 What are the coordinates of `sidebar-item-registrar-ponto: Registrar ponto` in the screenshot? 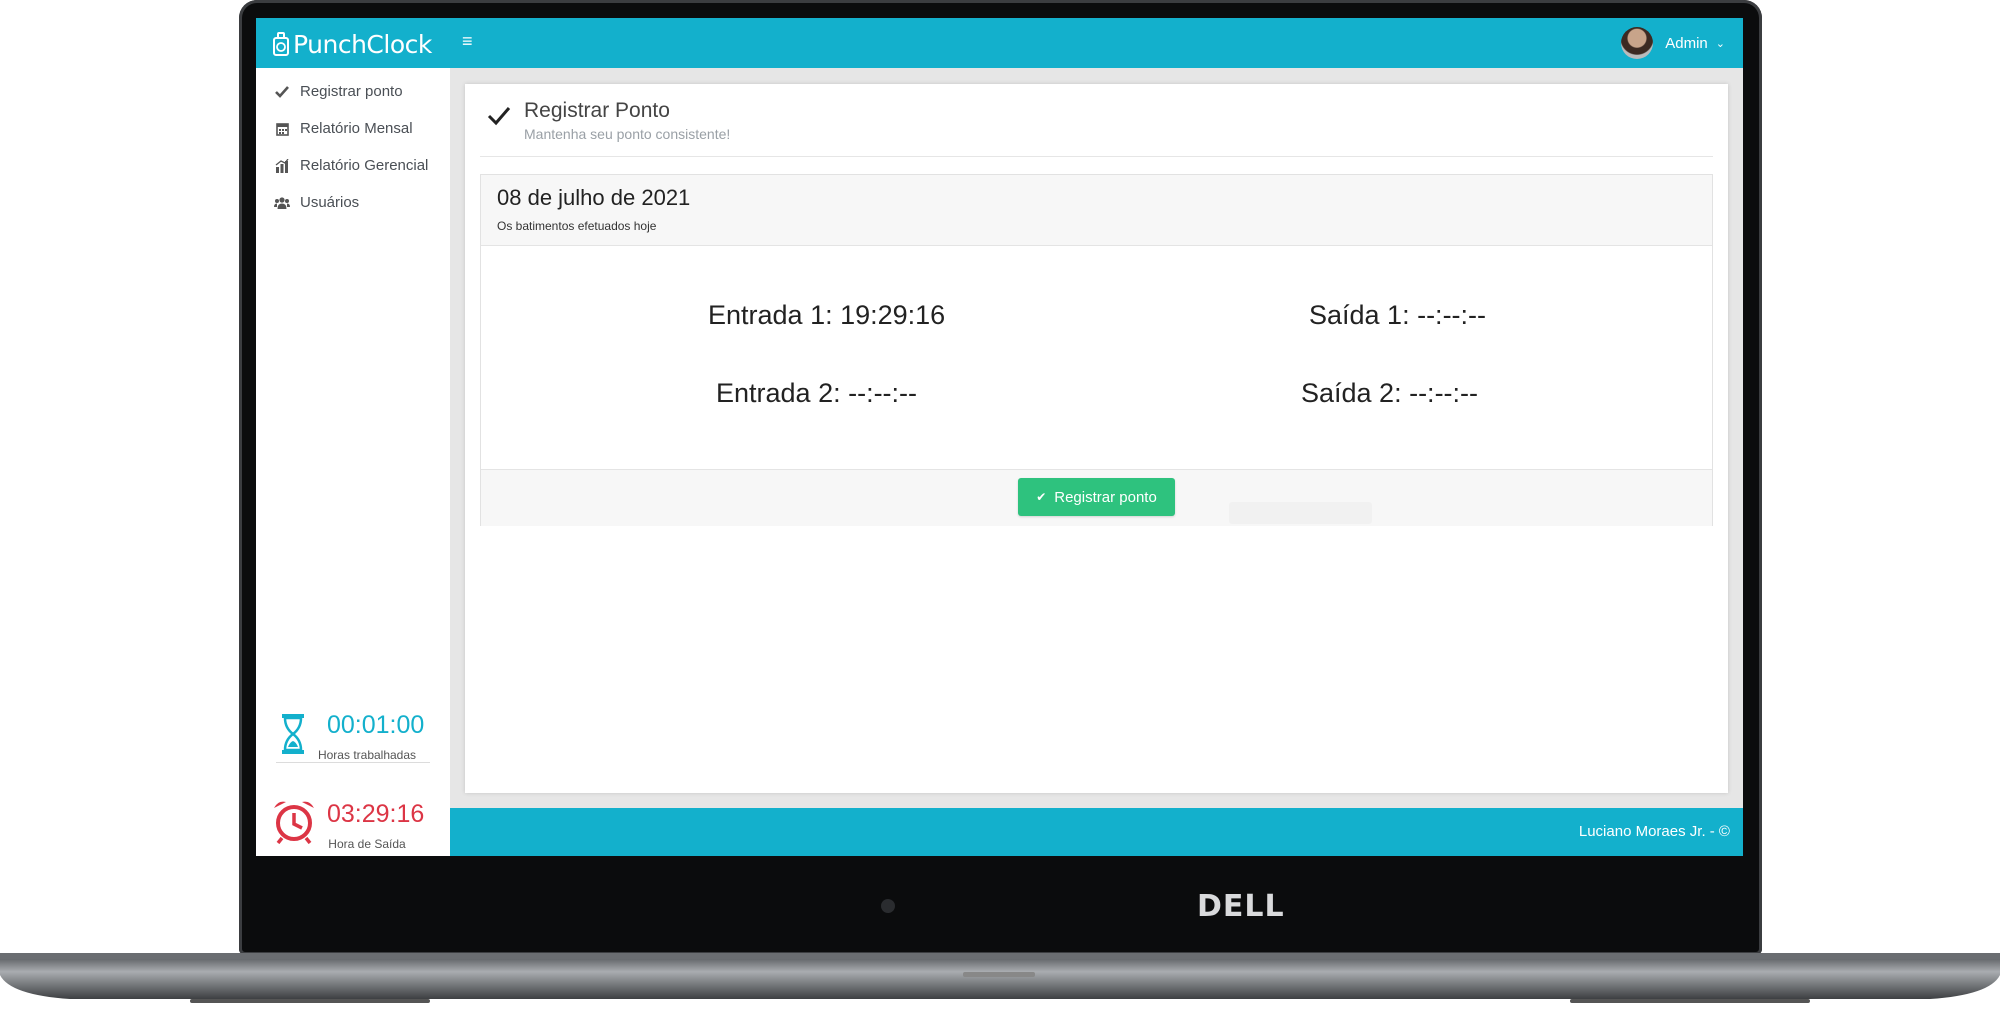 It's located at (338, 91).